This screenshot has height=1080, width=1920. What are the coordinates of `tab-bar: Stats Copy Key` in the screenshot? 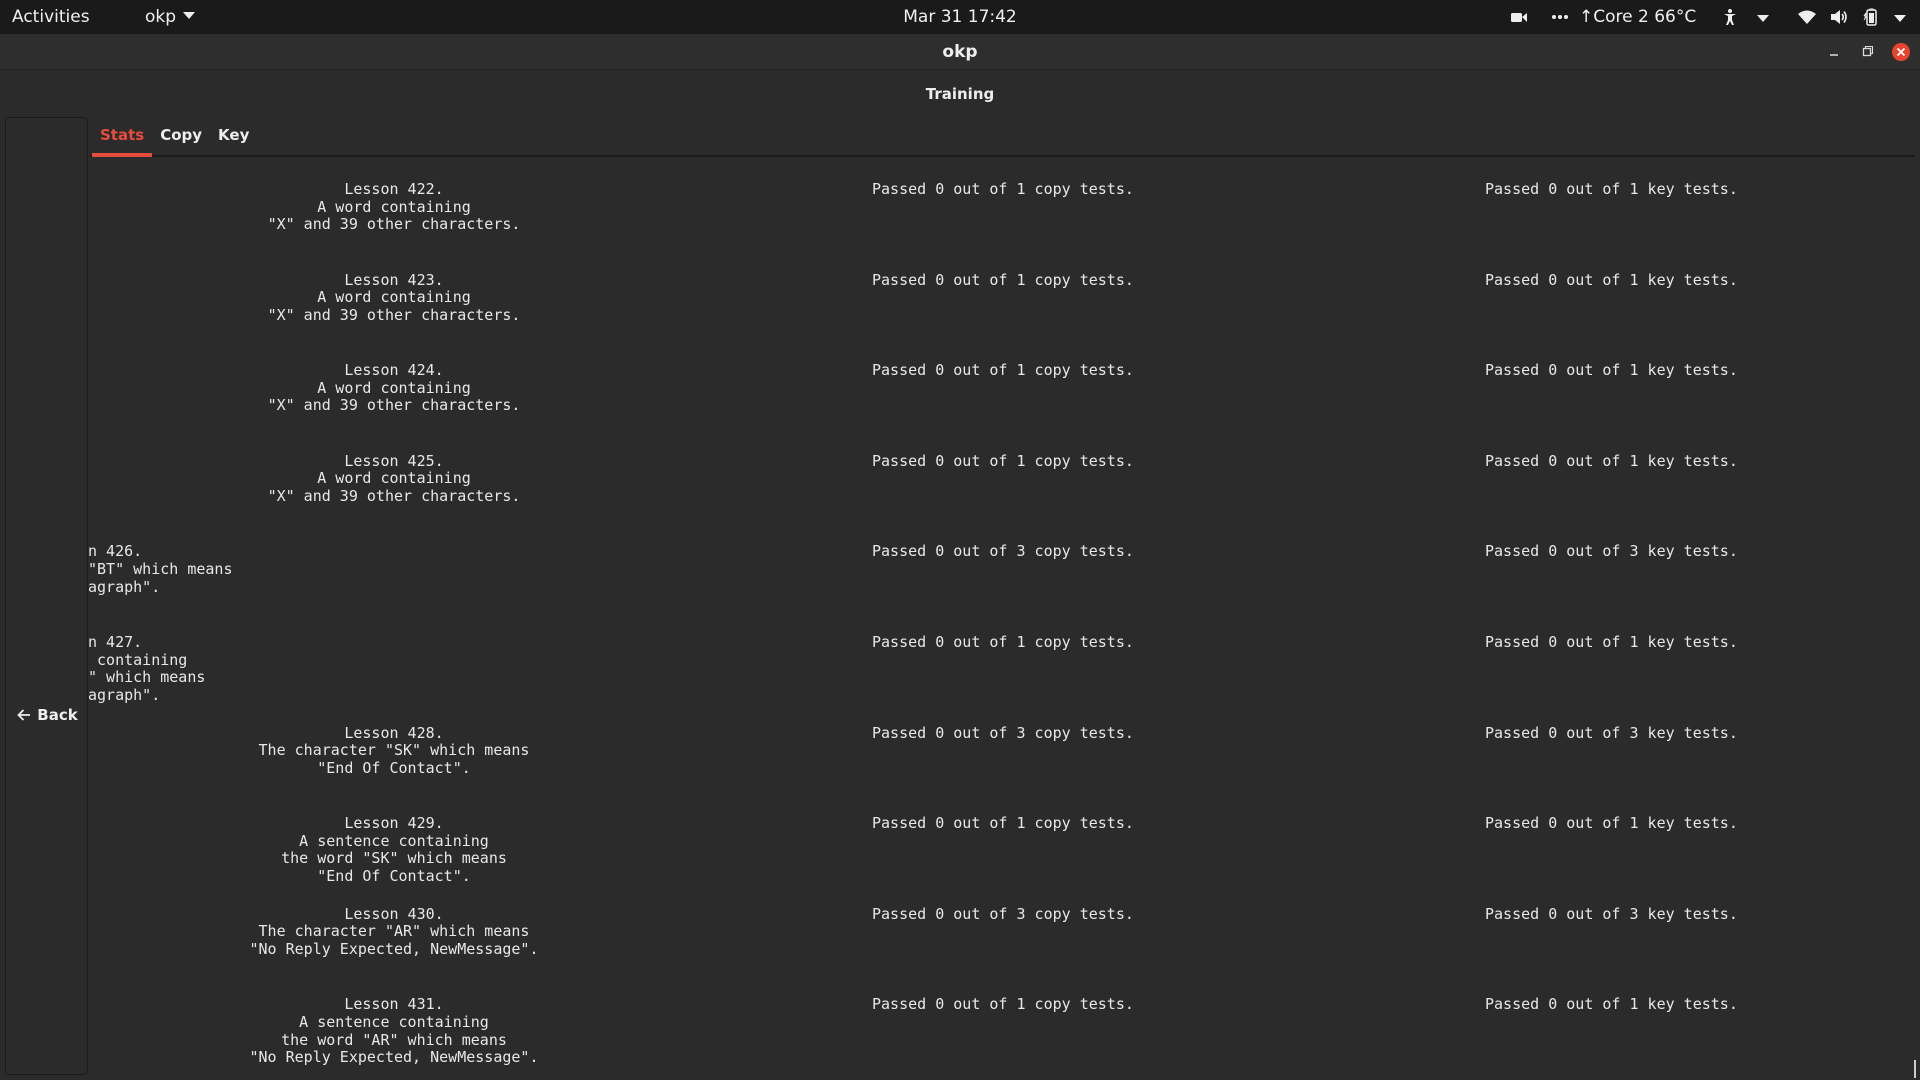 It's located at (174, 137).